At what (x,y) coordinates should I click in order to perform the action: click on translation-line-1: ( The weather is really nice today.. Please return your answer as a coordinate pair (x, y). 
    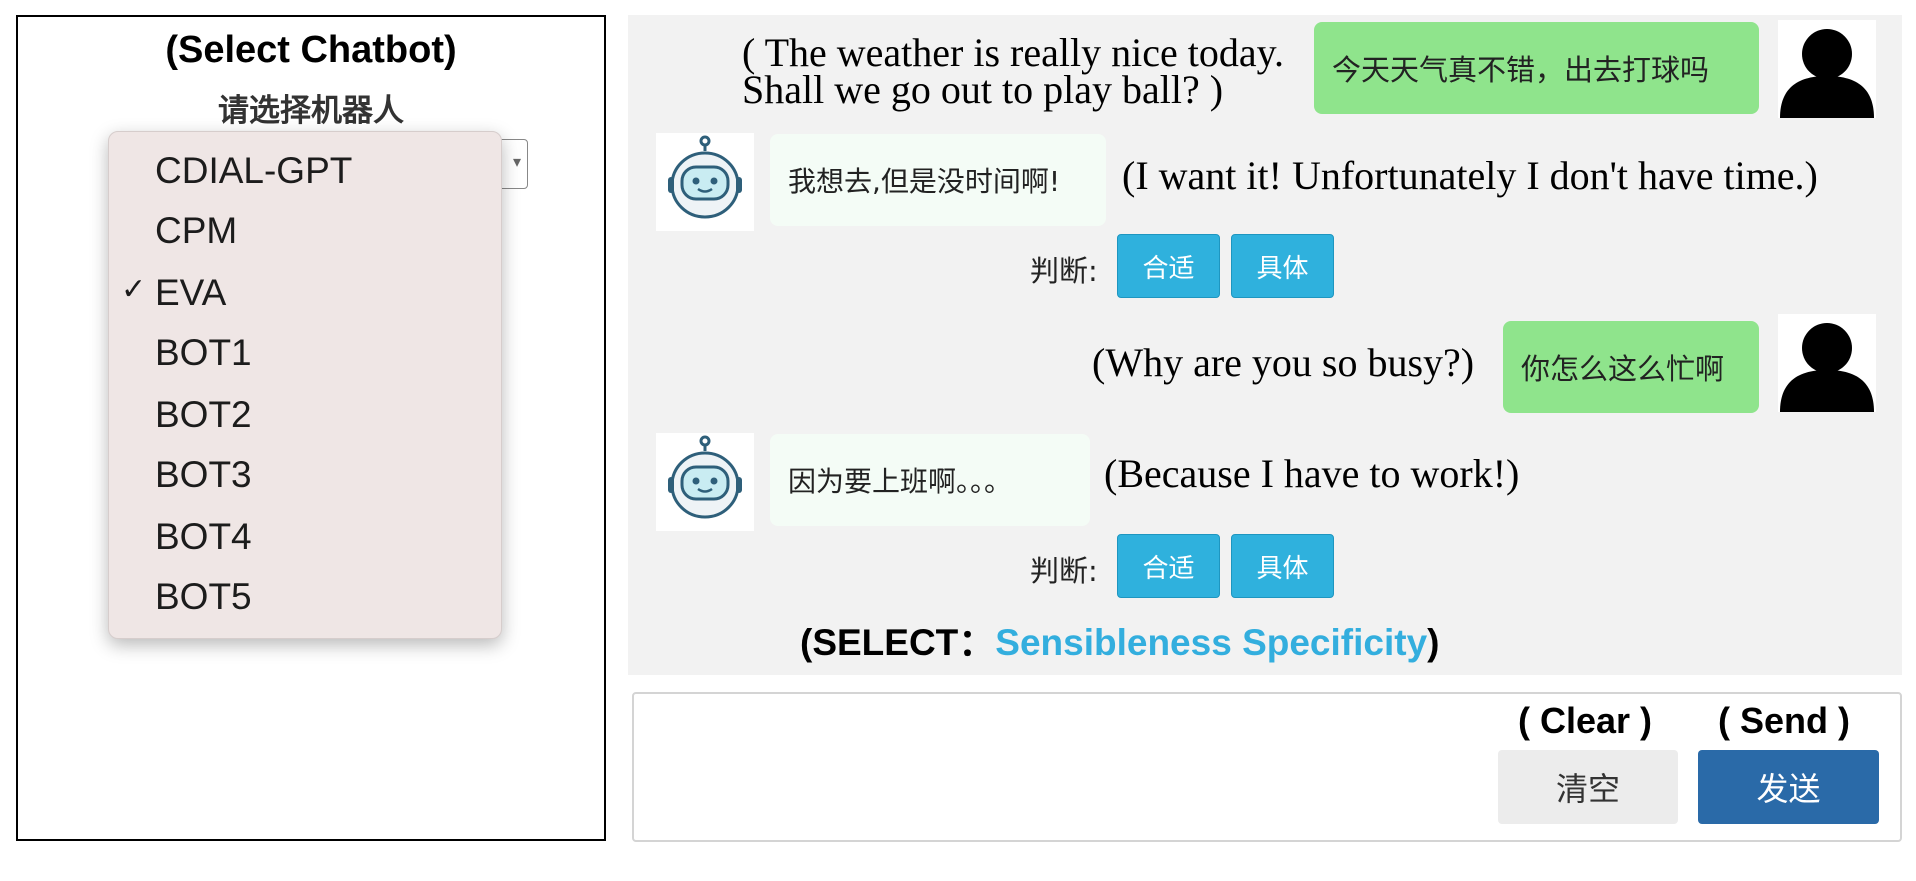
    Looking at the image, I should click on (1013, 52).